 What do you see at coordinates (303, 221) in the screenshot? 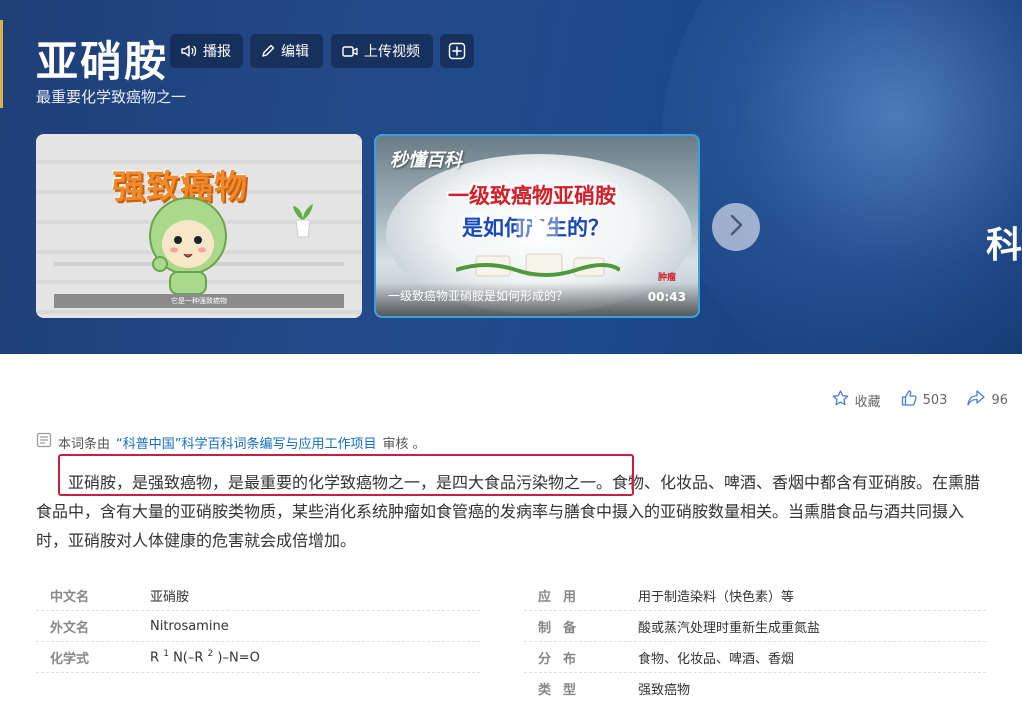
I see `plant-illustration` at bounding box center [303, 221].